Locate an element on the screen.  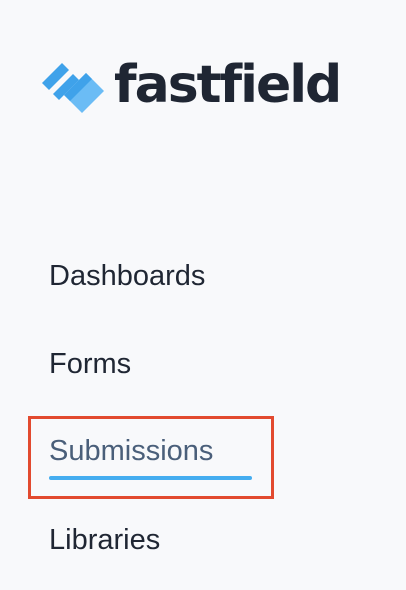
active-nav-underline is located at coordinates (150, 478).